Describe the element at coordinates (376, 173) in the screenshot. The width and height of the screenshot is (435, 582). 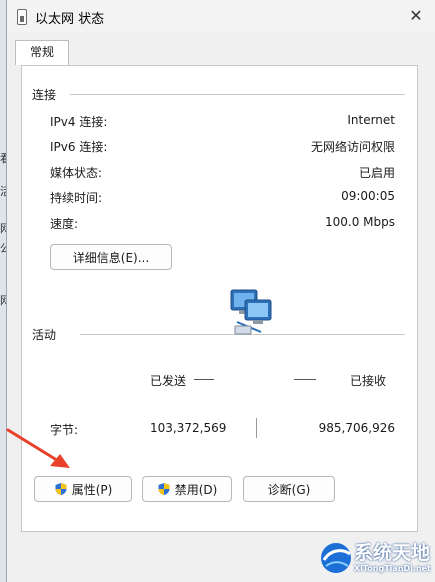
I see `media-state-value: 已启用` at that location.